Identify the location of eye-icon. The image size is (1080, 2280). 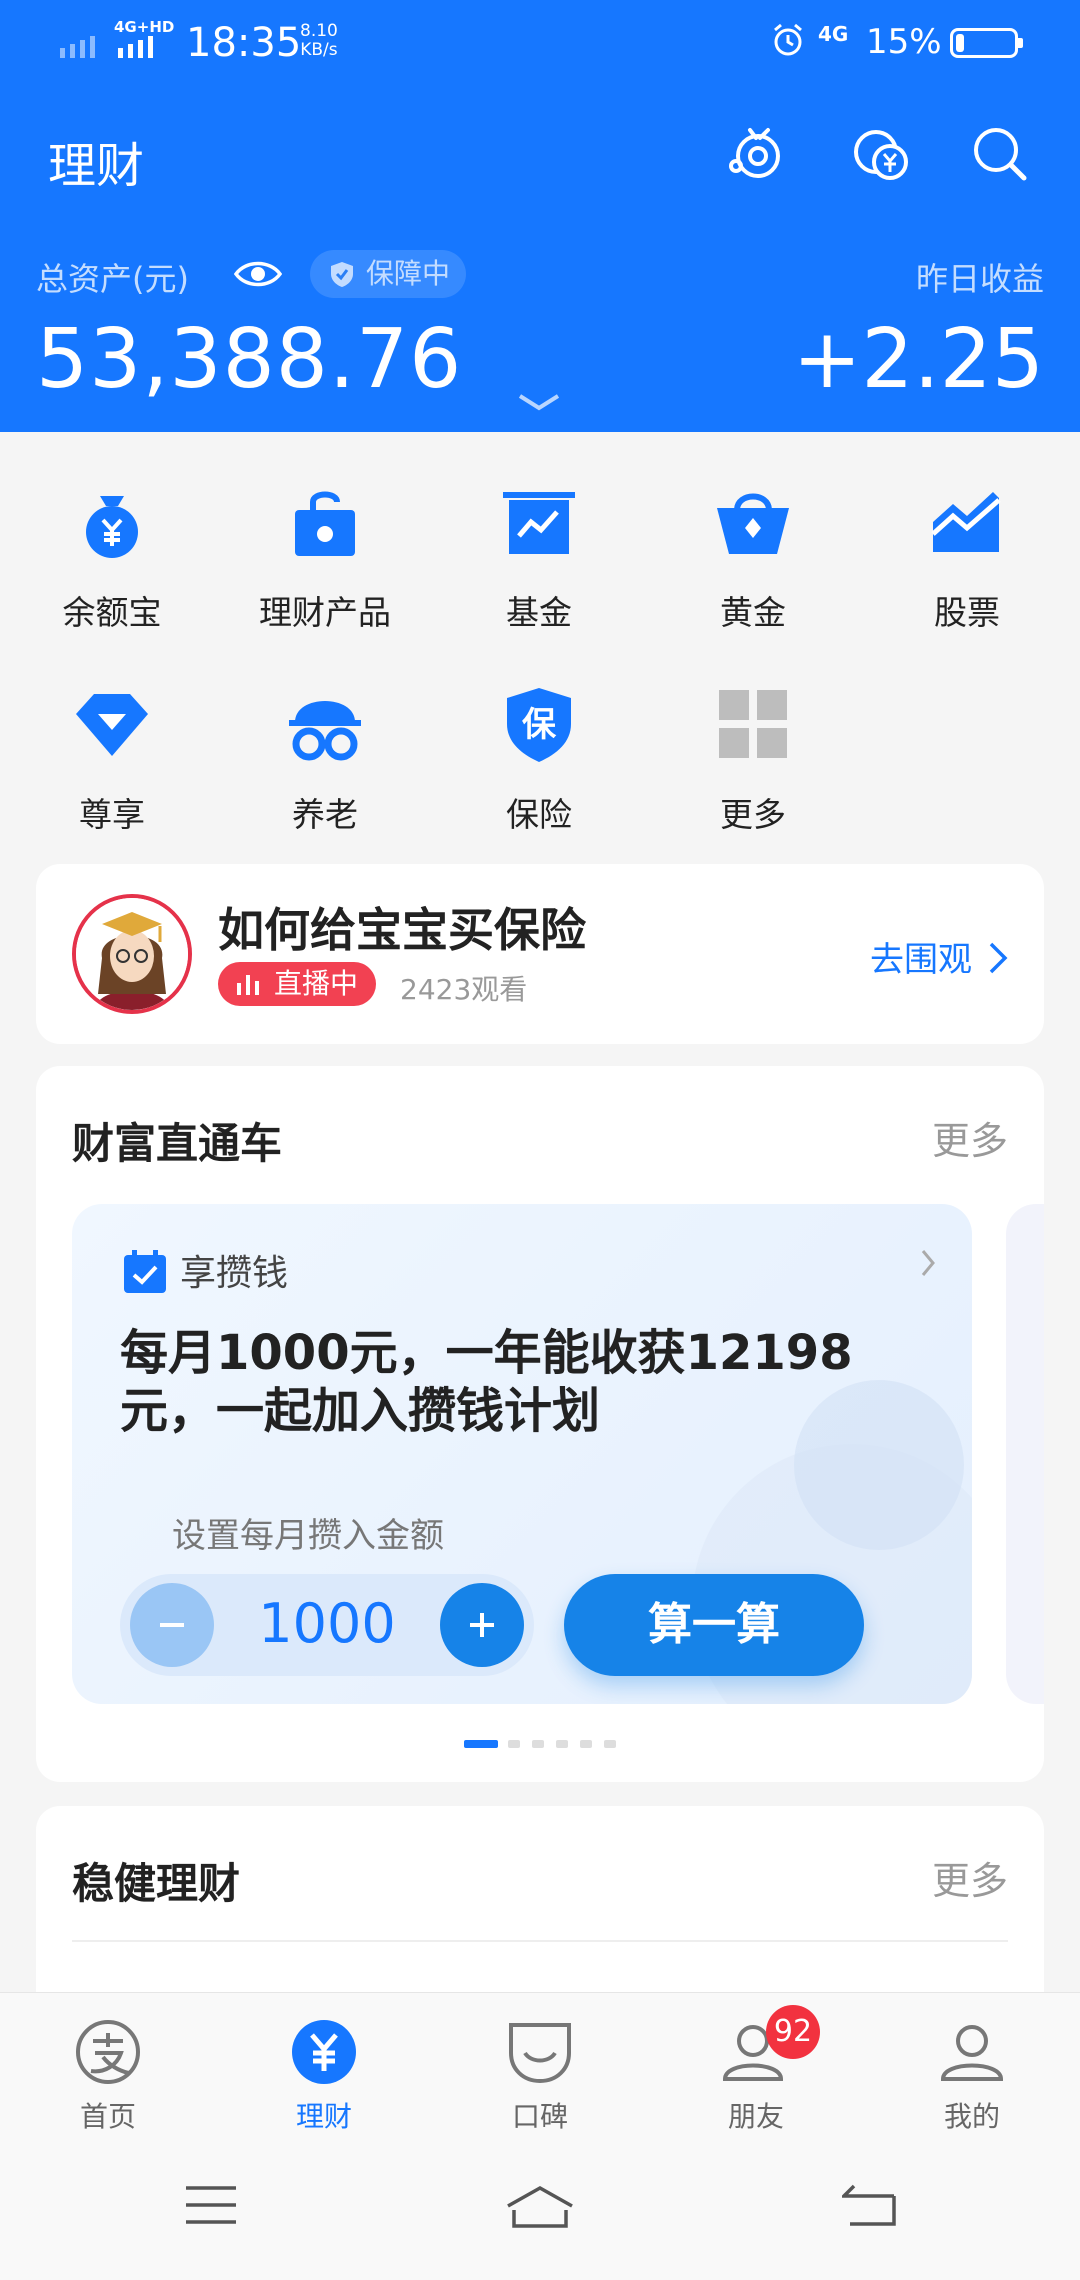
(258, 274).